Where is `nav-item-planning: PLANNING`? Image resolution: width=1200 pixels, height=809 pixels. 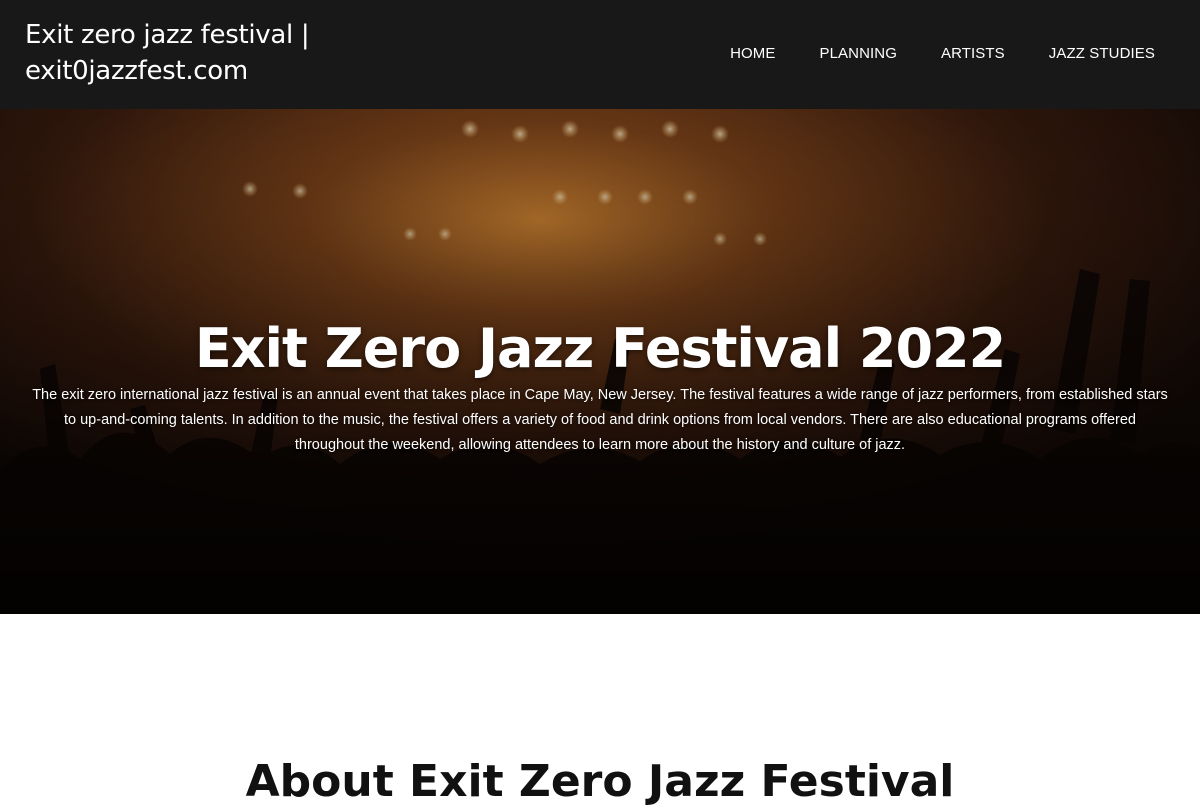 nav-item-planning: PLANNING is located at coordinates (859, 54).